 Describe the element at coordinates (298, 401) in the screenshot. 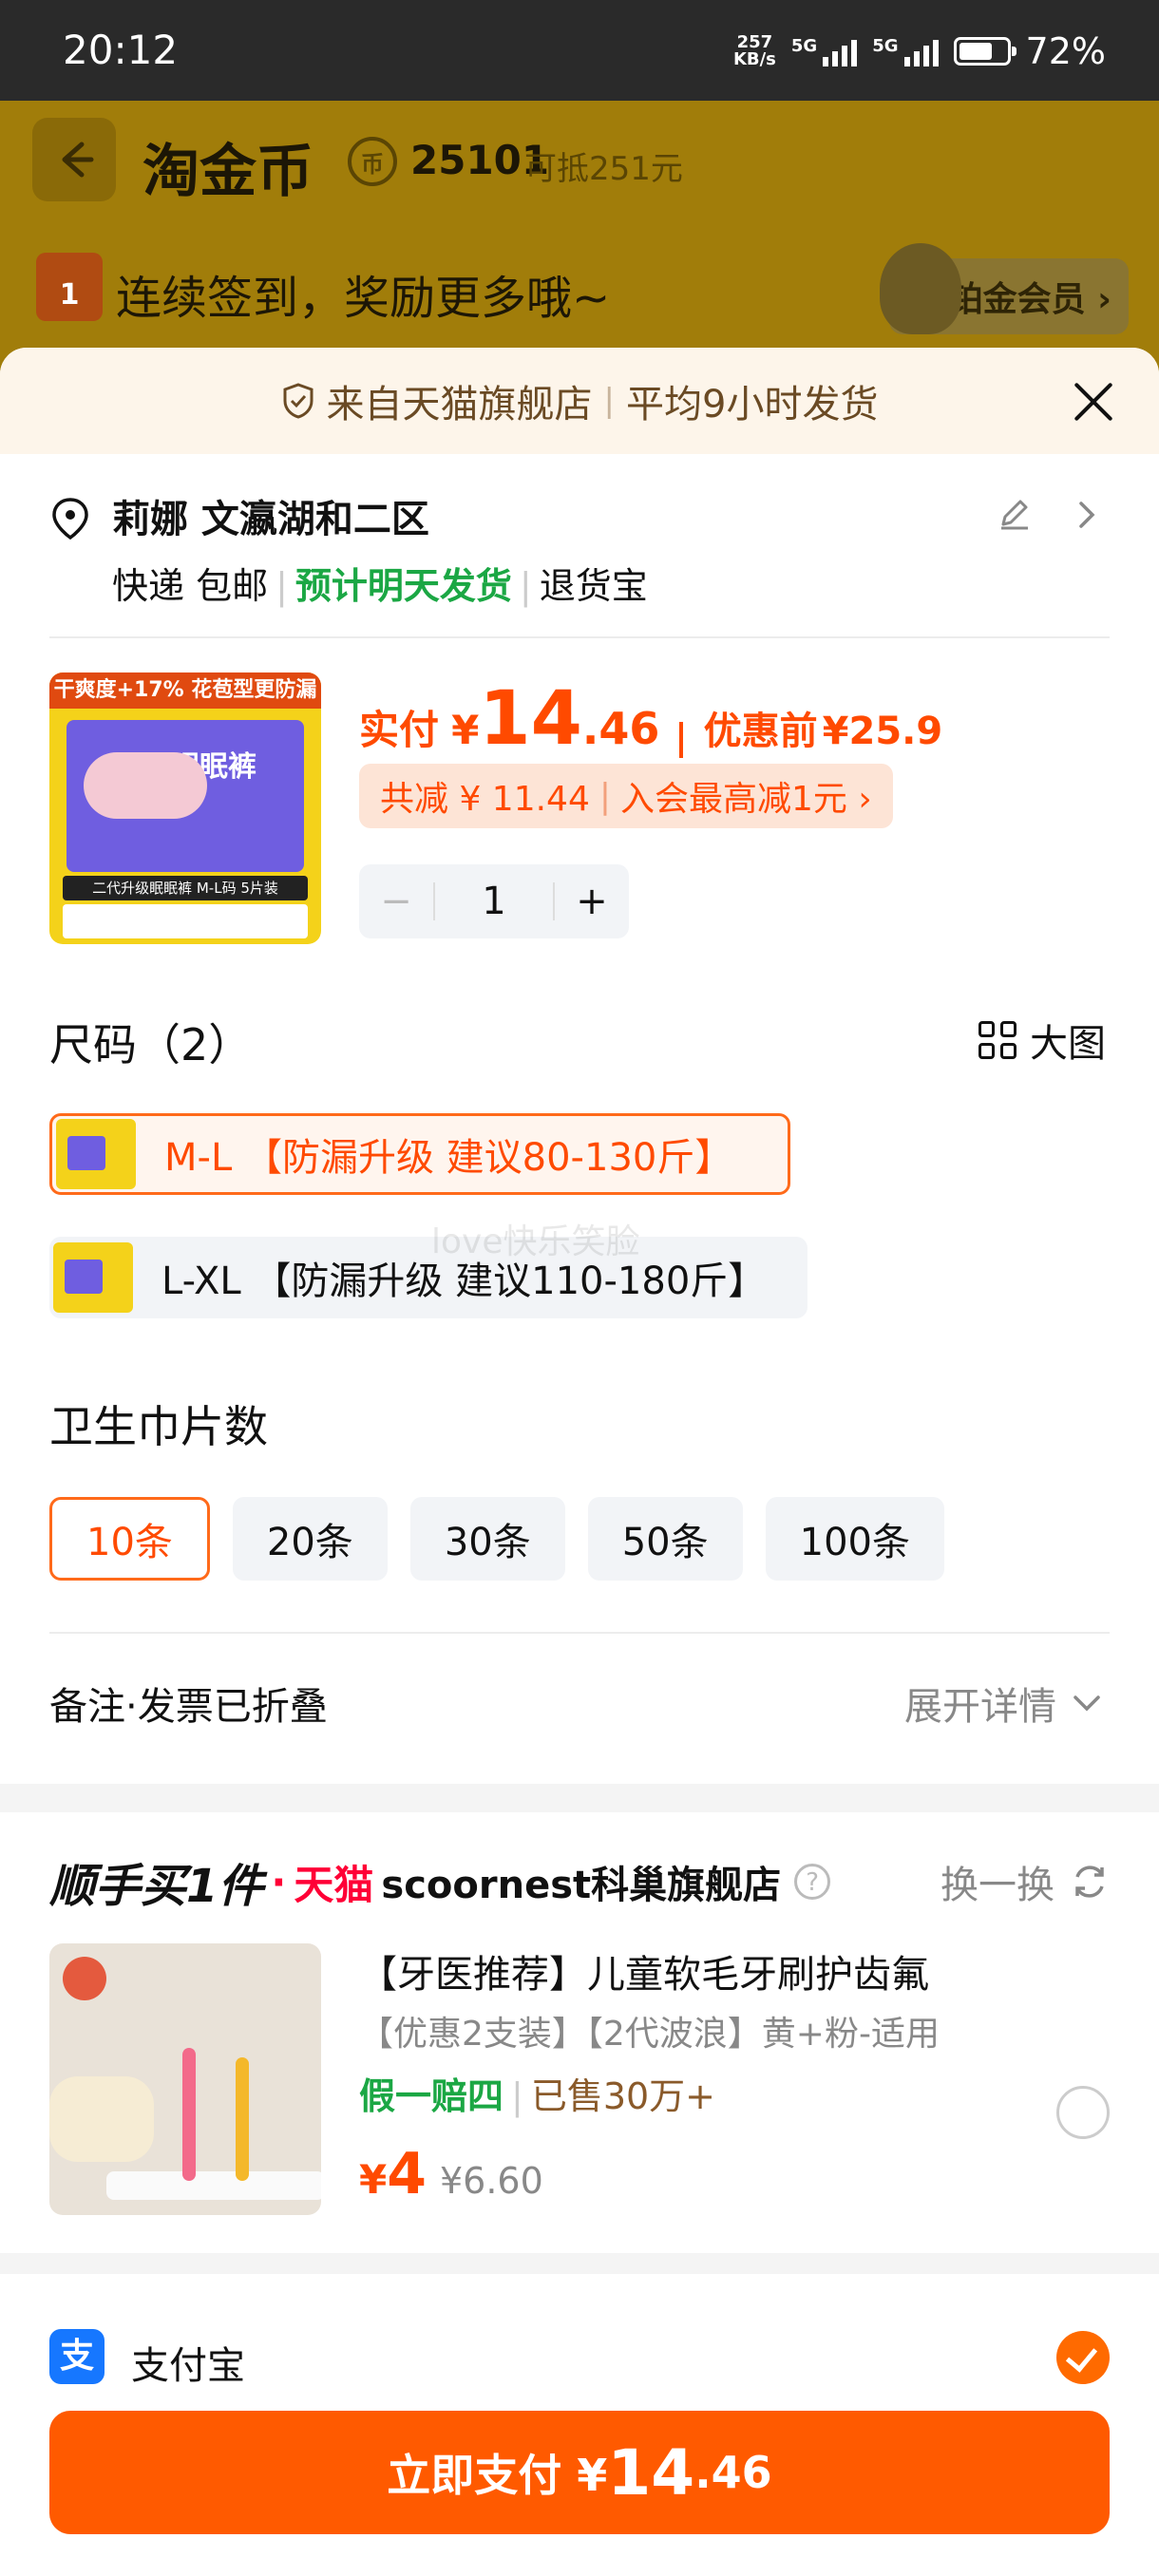

I see `shield-check-icon` at that location.